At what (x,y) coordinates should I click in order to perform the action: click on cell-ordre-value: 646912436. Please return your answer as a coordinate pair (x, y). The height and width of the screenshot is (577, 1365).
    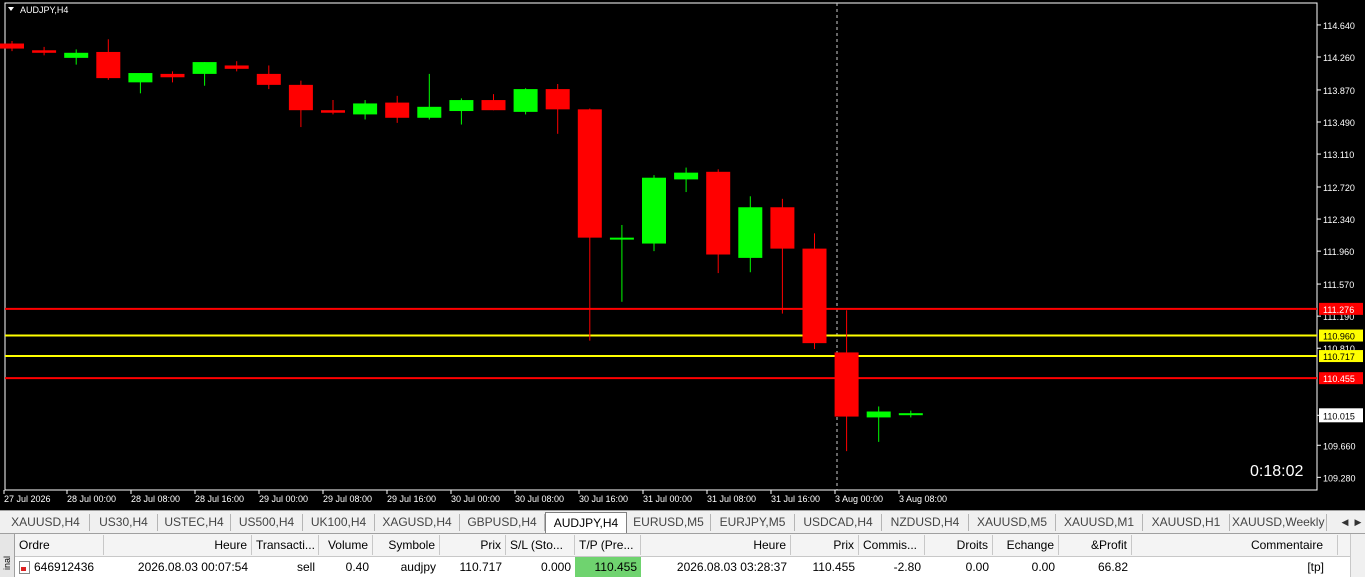
    Looking at the image, I should click on (64, 567).